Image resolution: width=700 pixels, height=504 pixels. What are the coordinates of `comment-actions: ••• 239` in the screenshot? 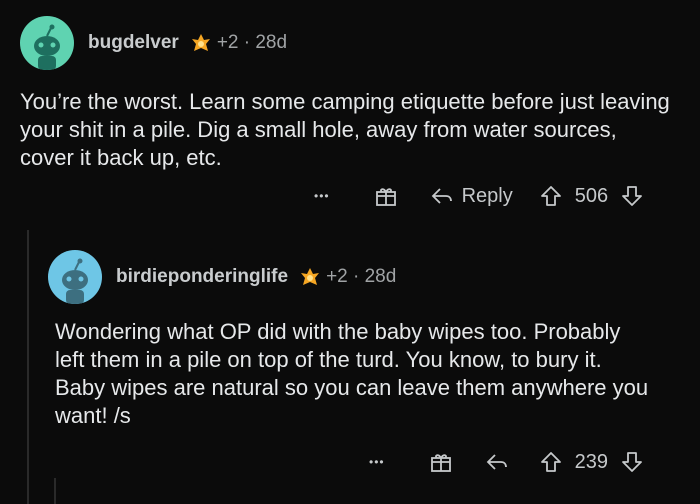 It's located at (506, 462).